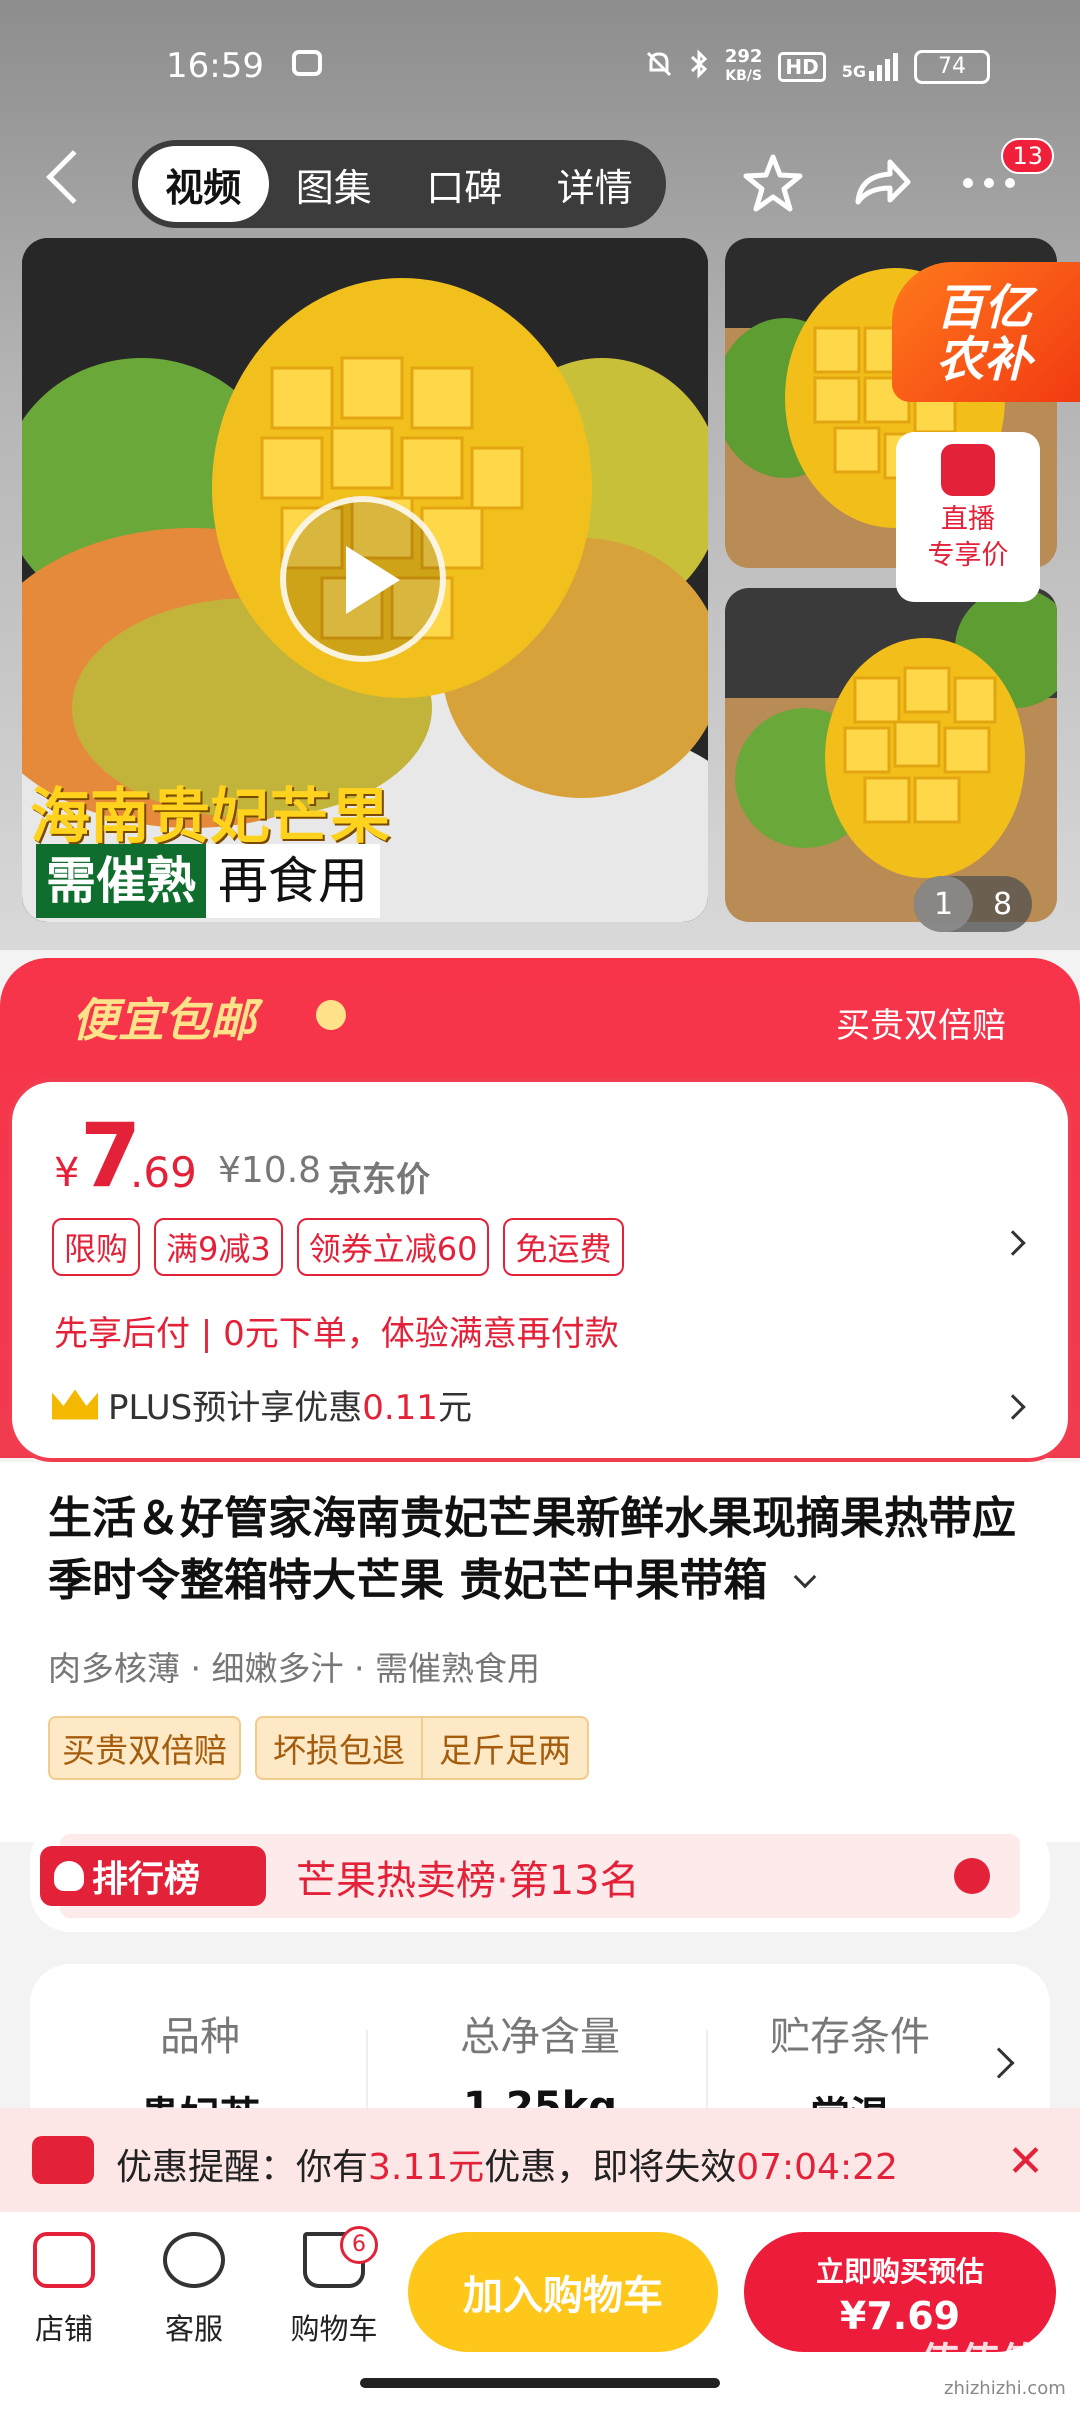  What do you see at coordinates (921, 1026) in the screenshot?
I see `promo-guarantee: 买贵双倍赔` at bounding box center [921, 1026].